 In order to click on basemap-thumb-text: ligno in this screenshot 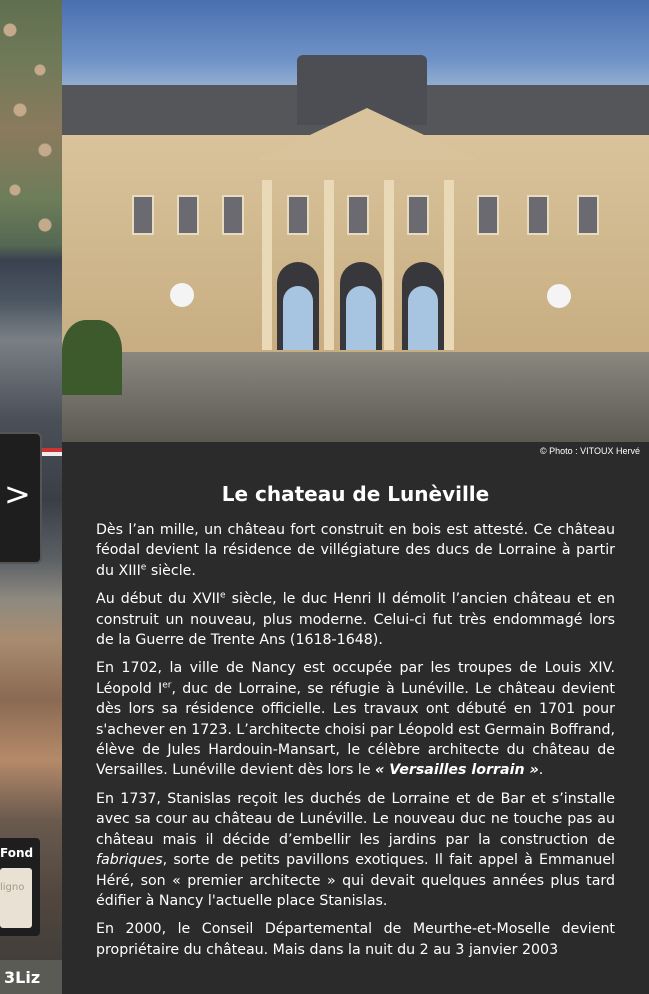, I will do `click(12, 887)`.